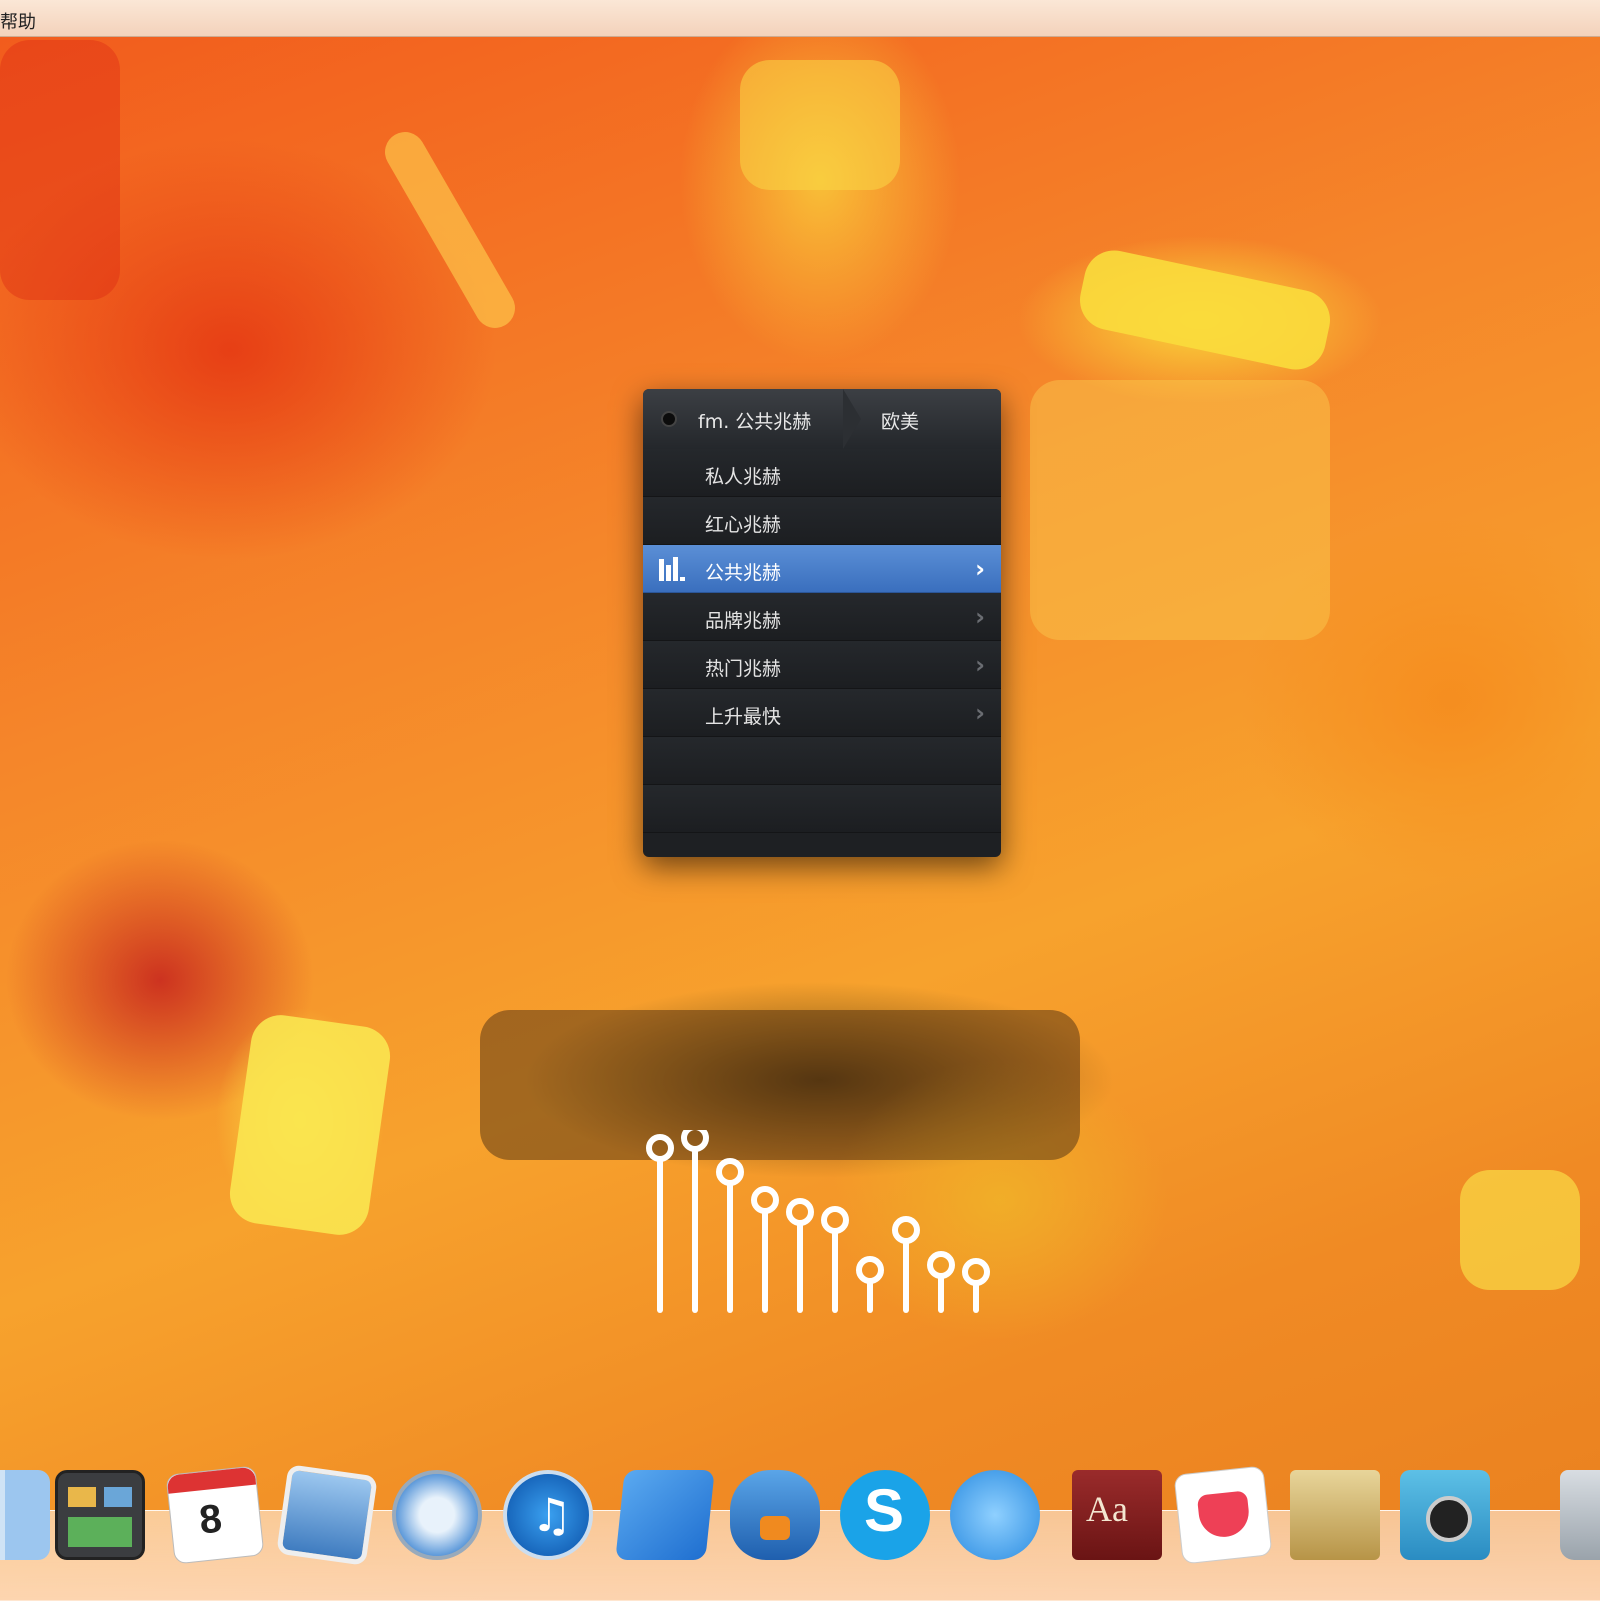 The image size is (1600, 1601). What do you see at coordinates (885, 1515) in the screenshot?
I see `skype-icon: S` at bounding box center [885, 1515].